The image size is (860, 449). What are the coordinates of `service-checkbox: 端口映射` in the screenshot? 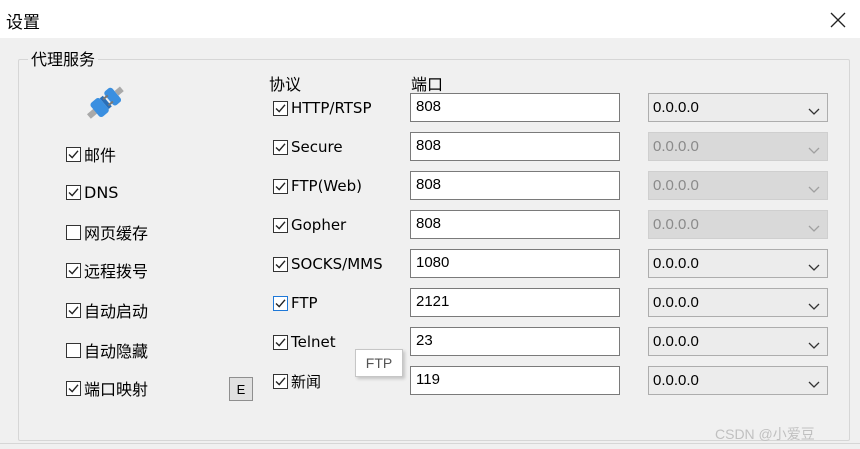 It's located at (107, 388).